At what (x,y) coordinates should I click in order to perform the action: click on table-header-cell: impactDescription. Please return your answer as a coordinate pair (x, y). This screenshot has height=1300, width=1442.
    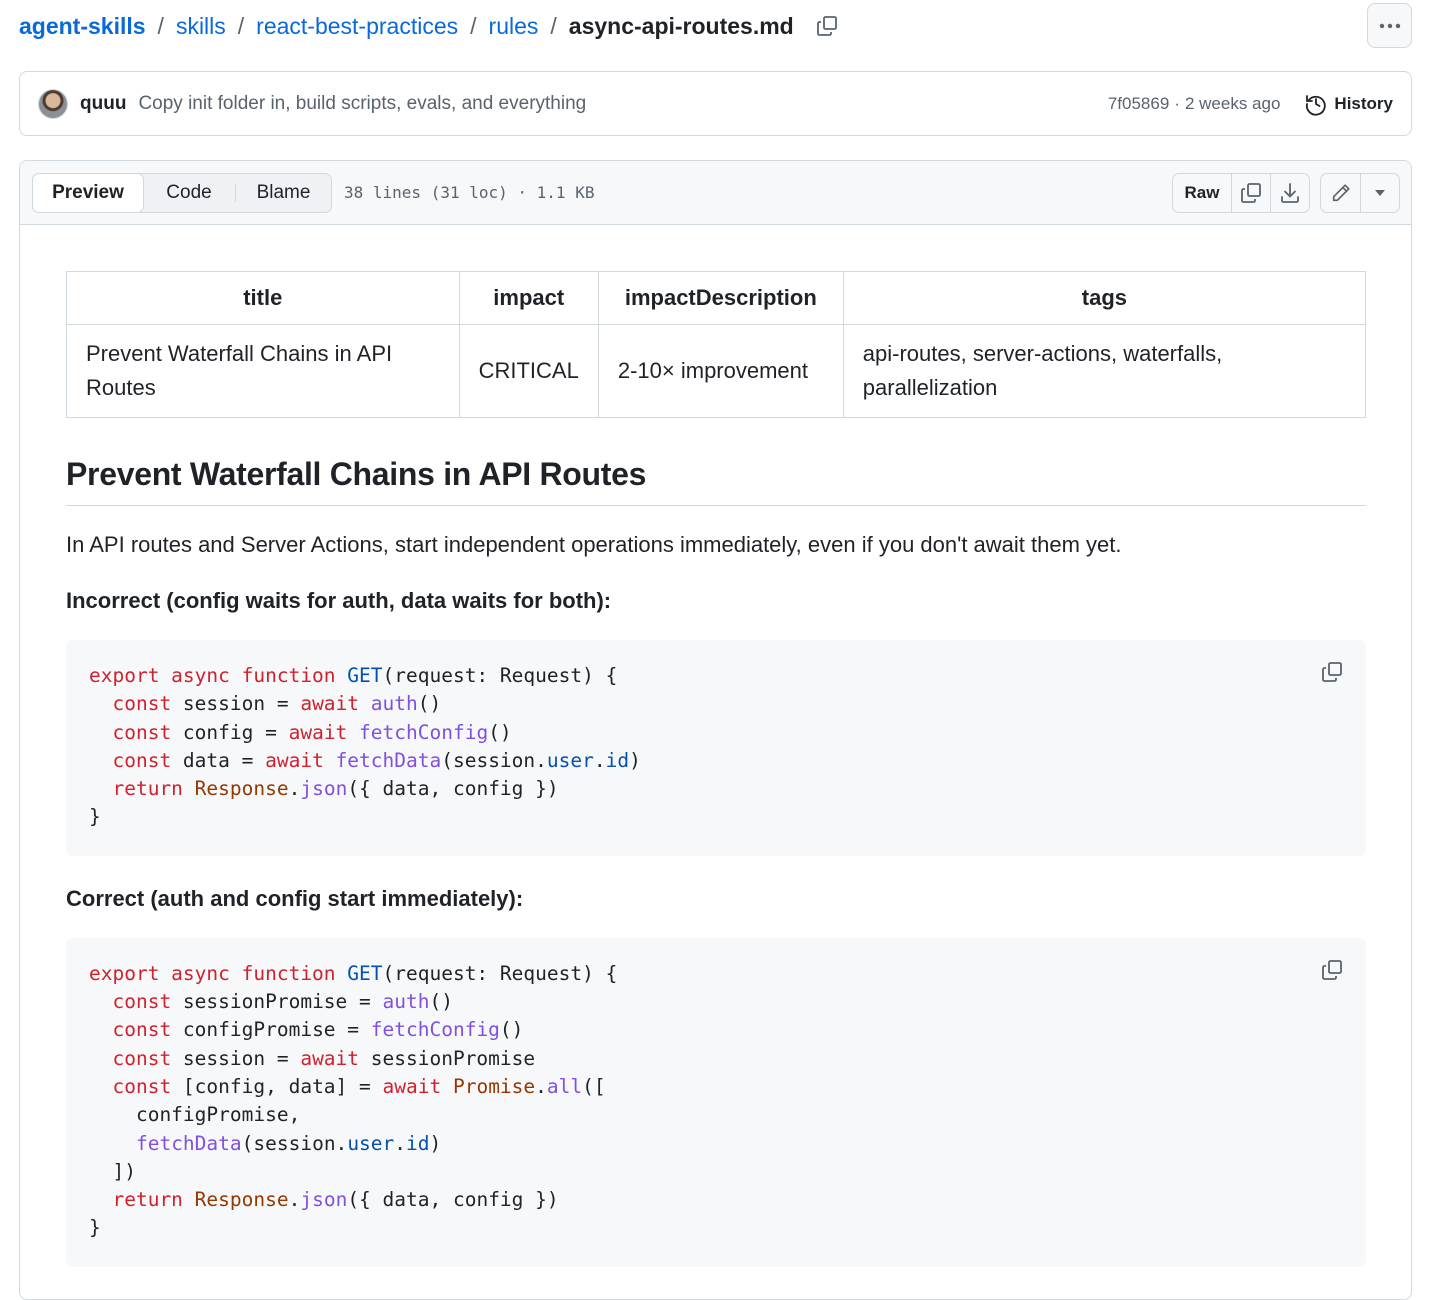
    Looking at the image, I should click on (720, 298).